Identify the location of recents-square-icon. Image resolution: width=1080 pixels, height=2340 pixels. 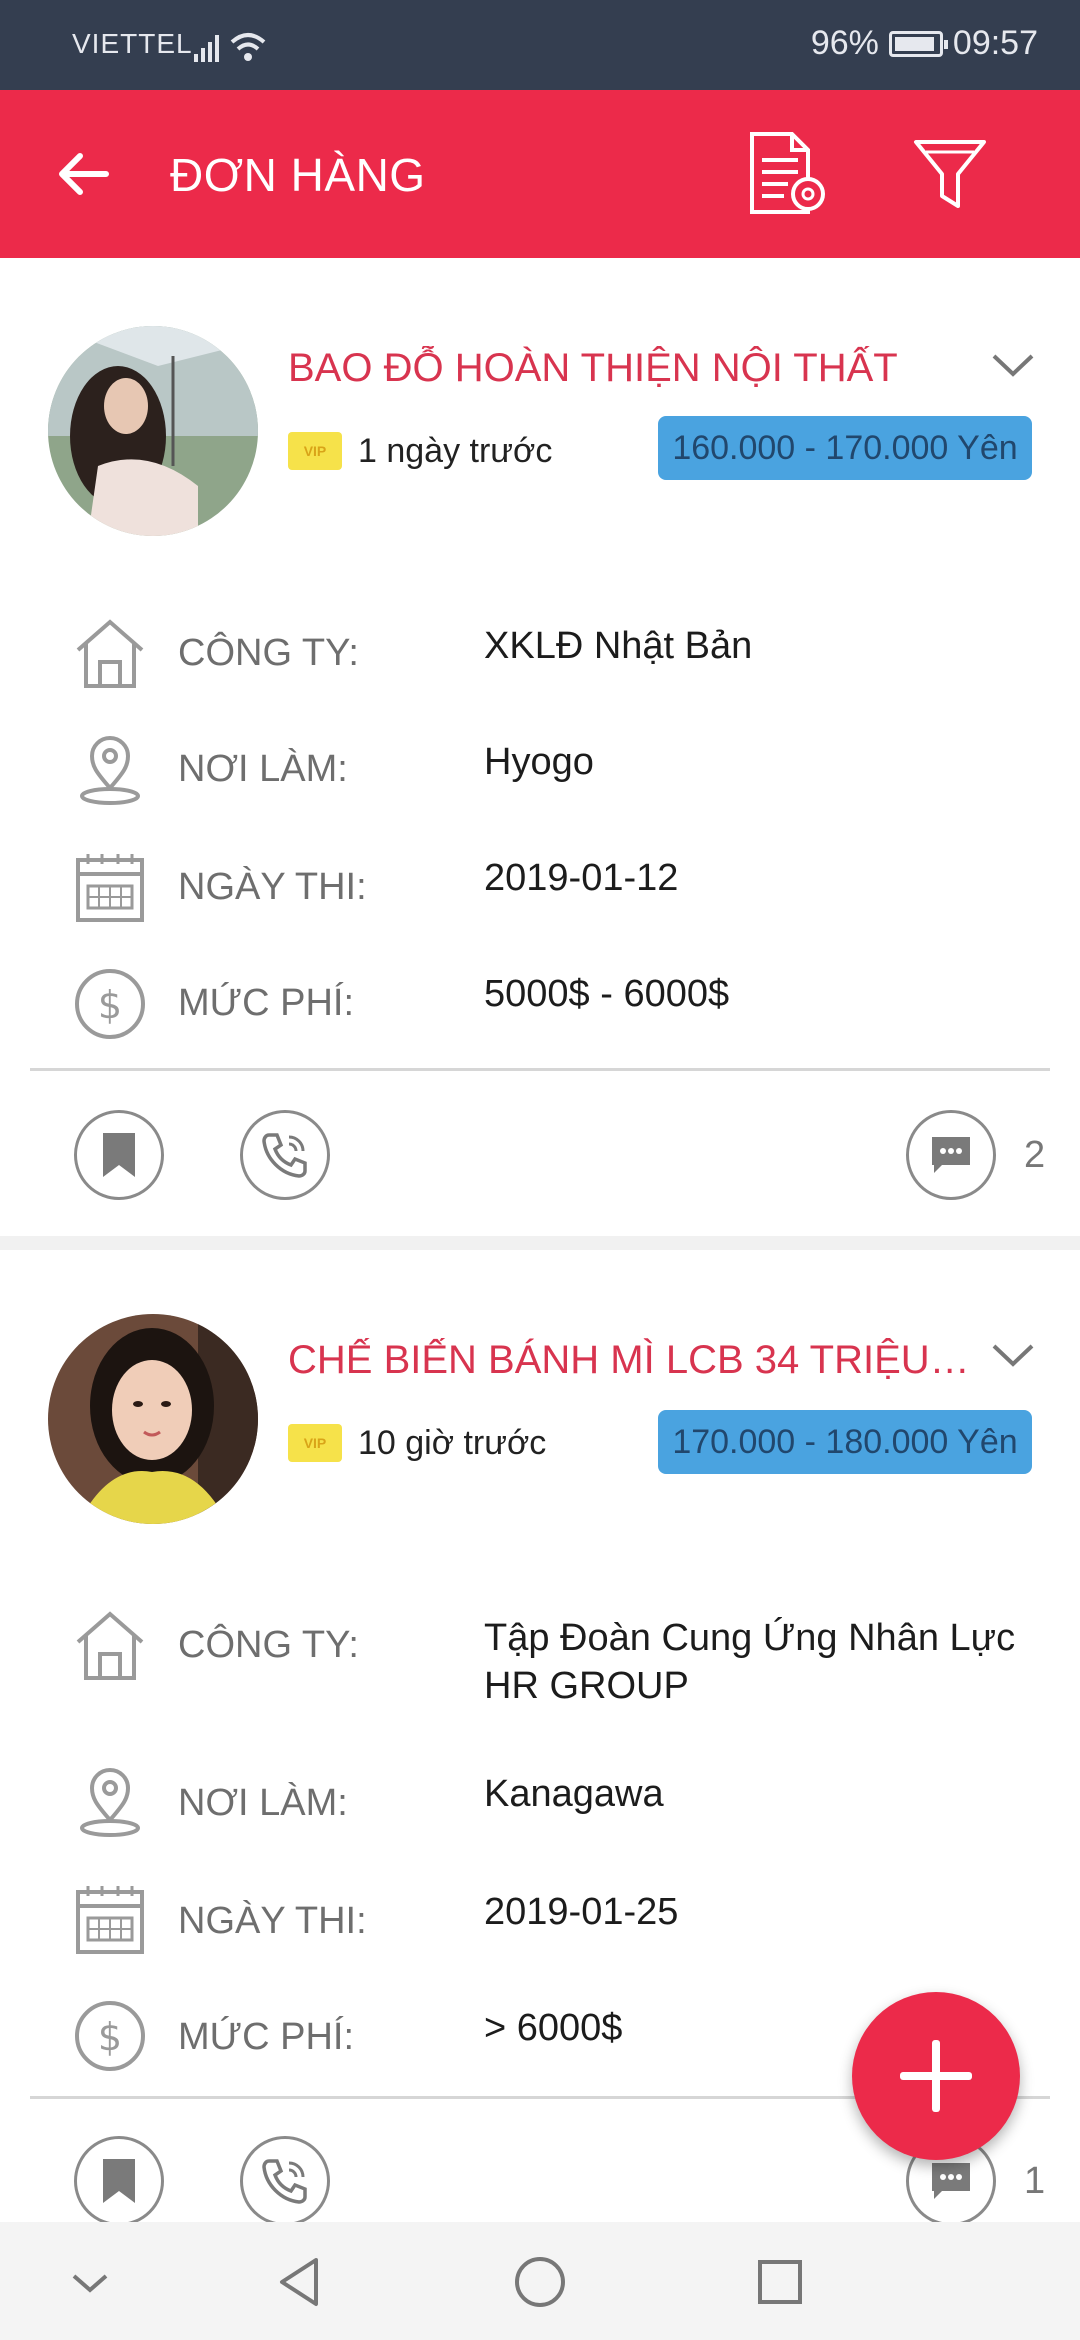
(780, 2282).